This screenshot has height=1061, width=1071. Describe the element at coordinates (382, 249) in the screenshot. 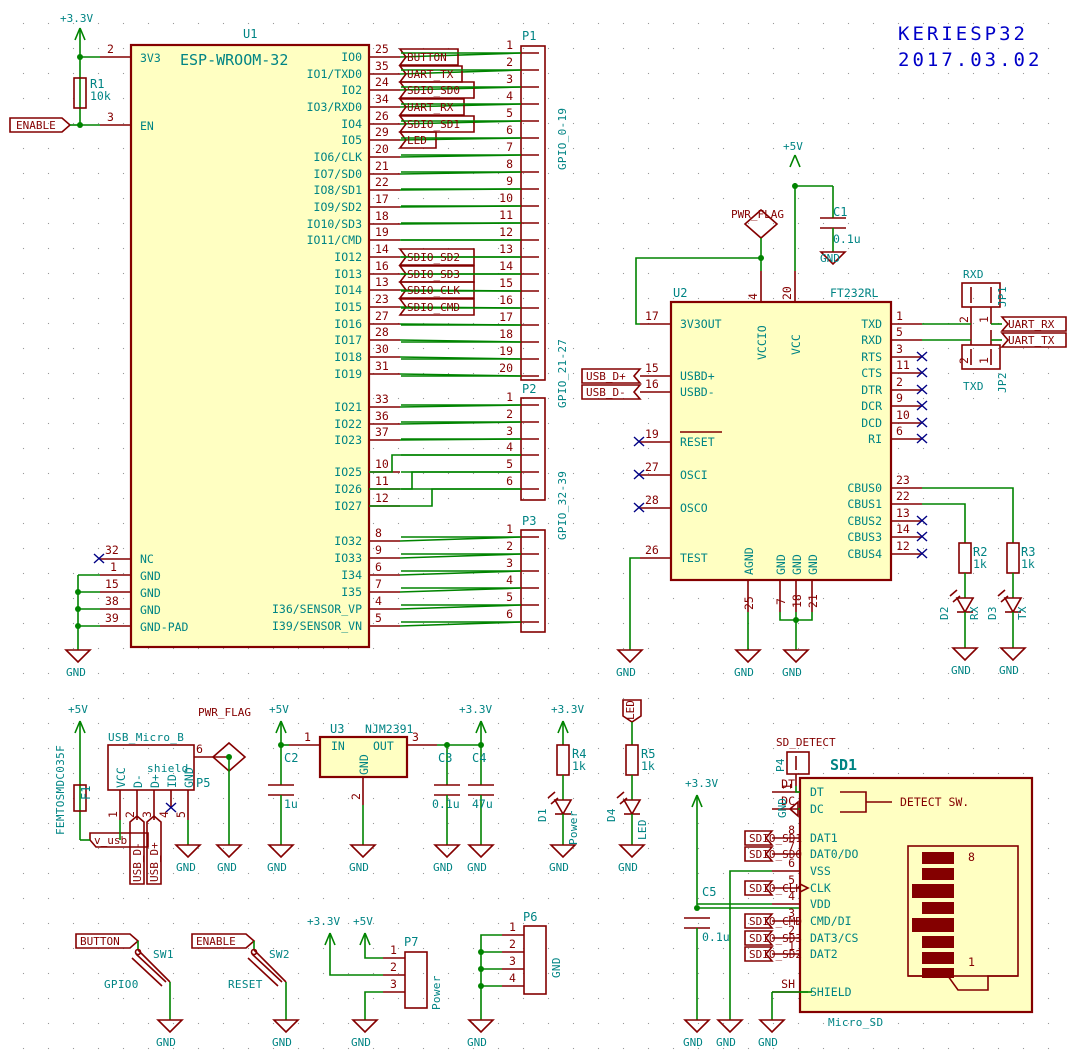

I see `u1-pinnum-14: 14` at that location.